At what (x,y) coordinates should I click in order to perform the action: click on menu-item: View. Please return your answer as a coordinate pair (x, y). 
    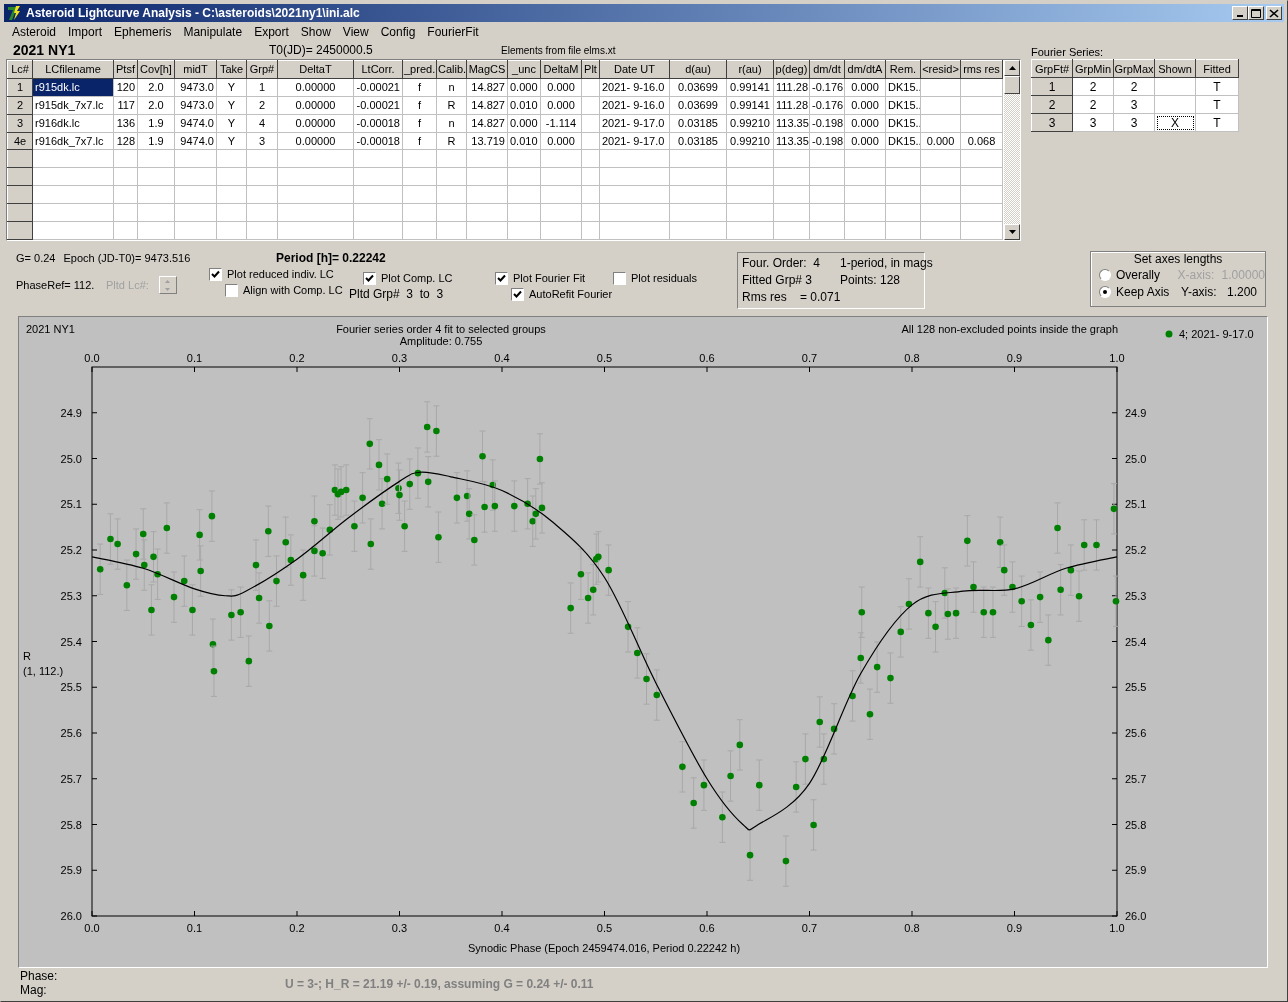
    Looking at the image, I should click on (355, 32).